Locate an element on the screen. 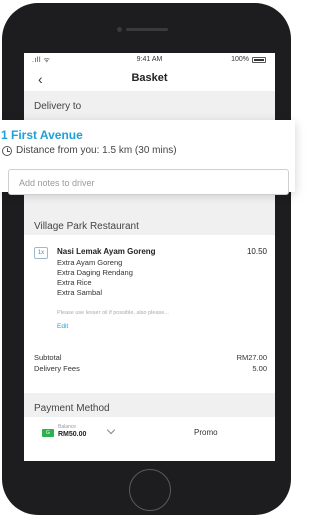  nav-bar: ‹ Basket is located at coordinates (149, 79).